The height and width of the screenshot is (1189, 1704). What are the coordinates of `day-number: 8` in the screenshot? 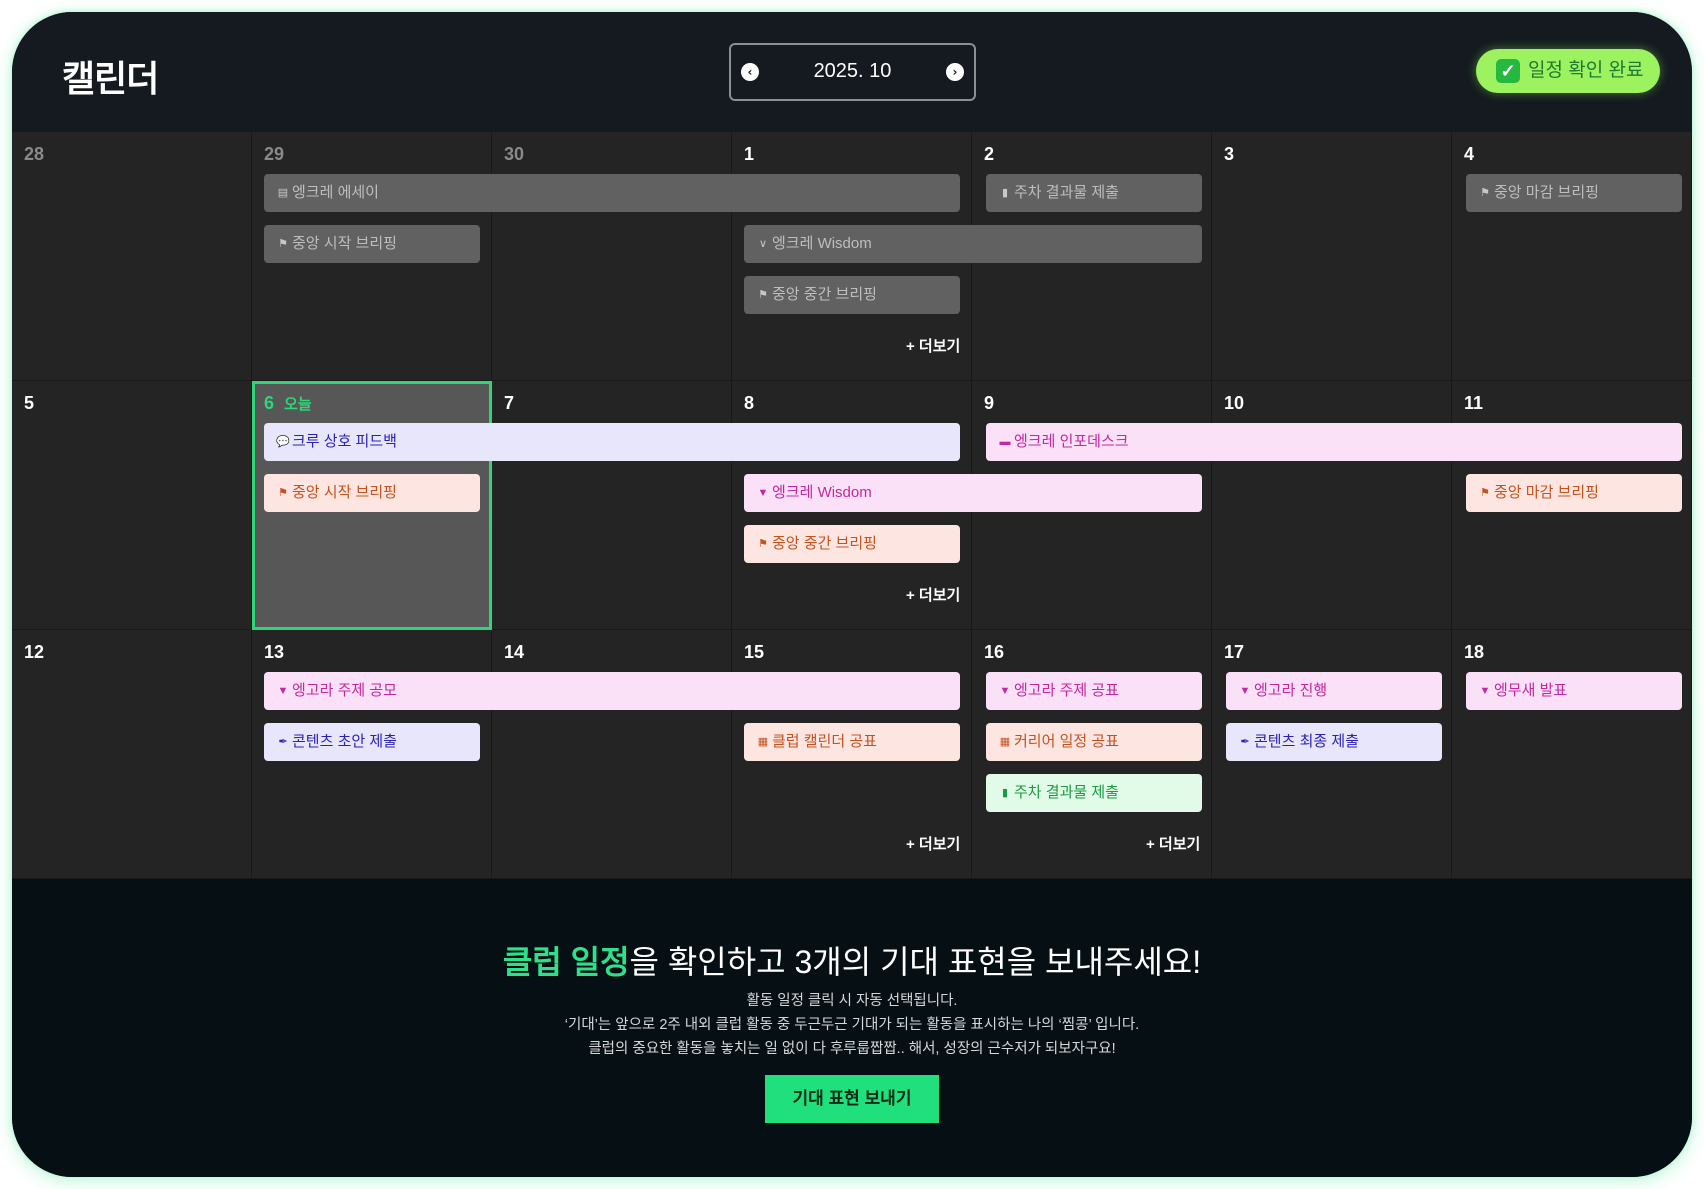 It's located at (749, 403).